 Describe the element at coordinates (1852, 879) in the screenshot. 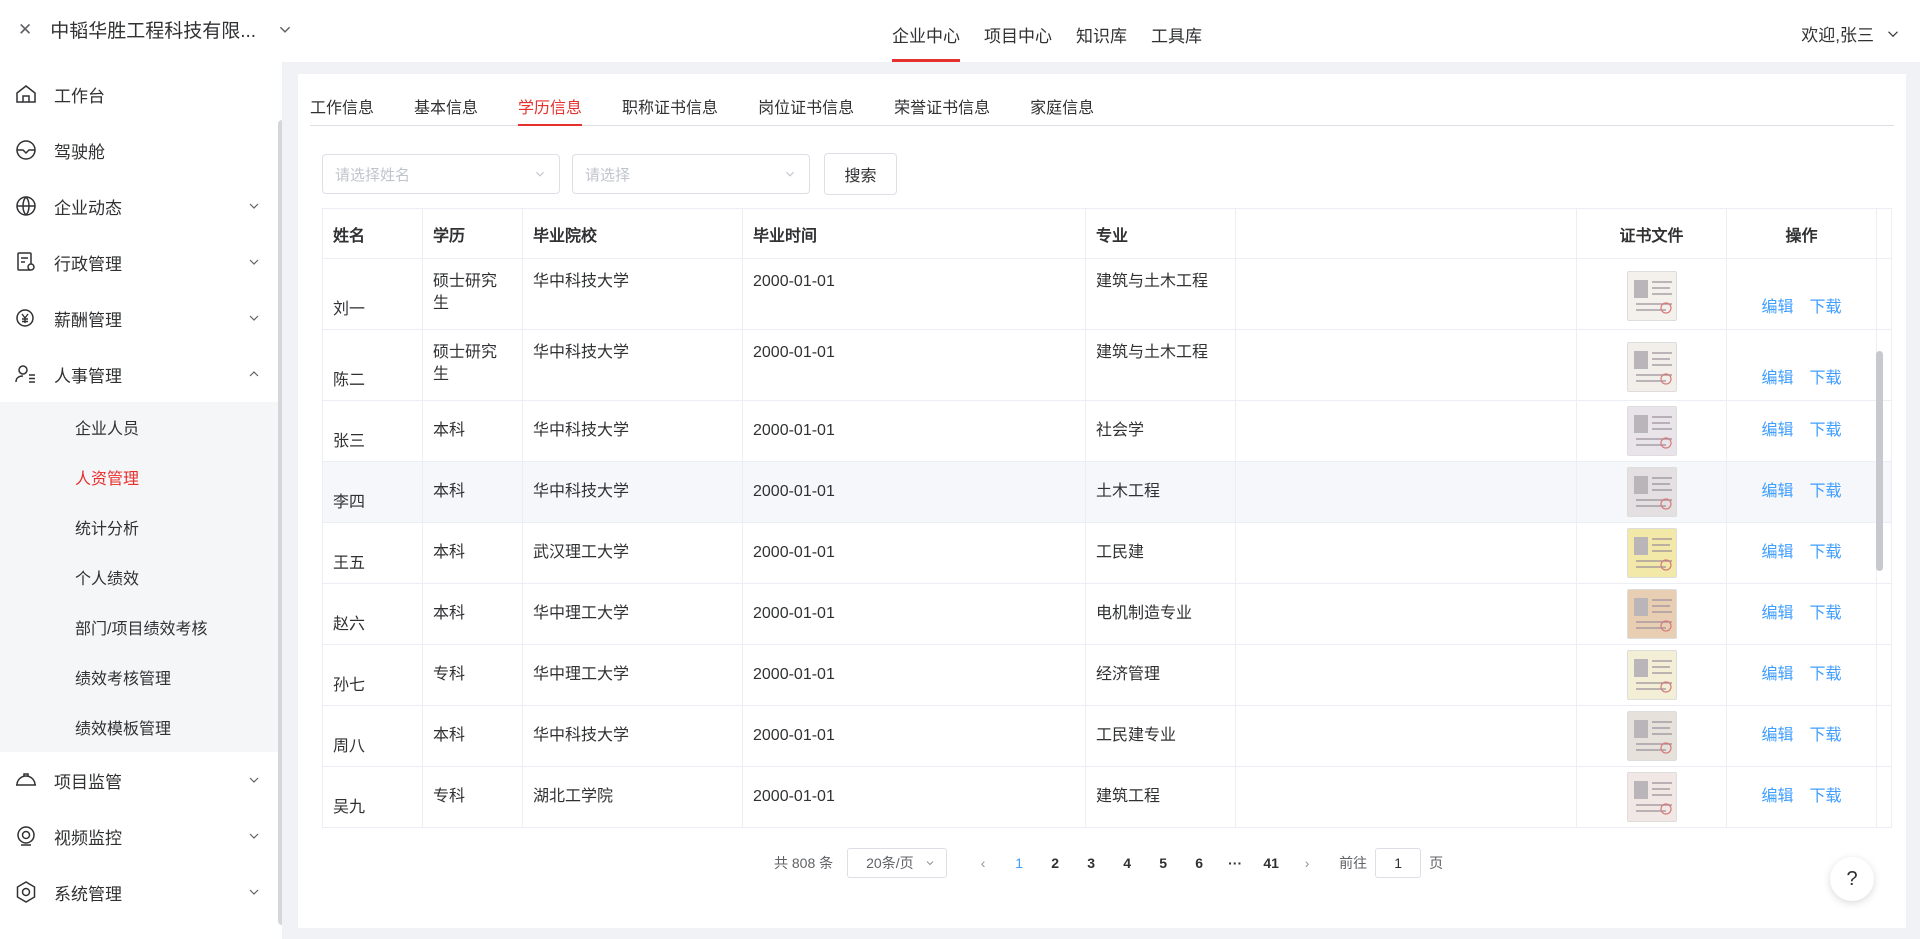

I see `help-button: ?` at that location.